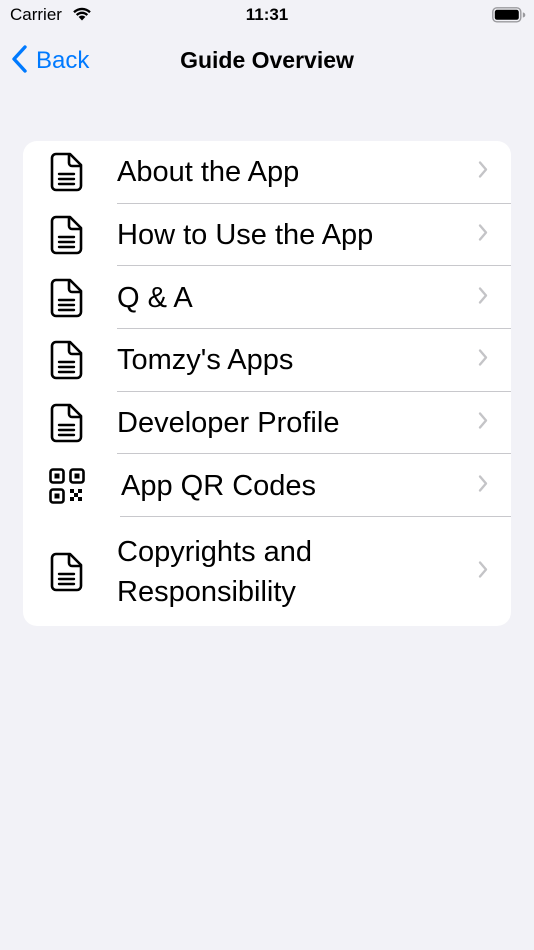 Image resolution: width=534 pixels, height=950 pixels. Describe the element at coordinates (205, 360) in the screenshot. I see `list-item-label: Tomzy's Apps` at that location.